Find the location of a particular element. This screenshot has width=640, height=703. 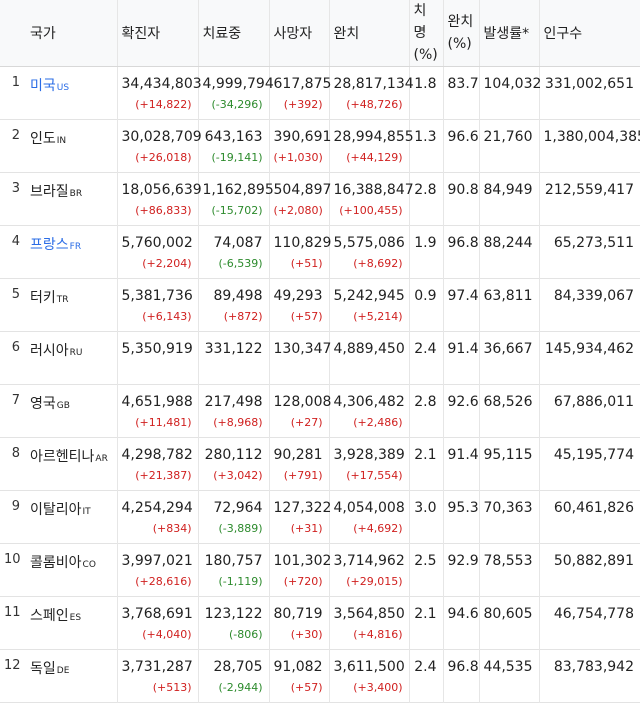

country-cell: 브라질BR is located at coordinates (72, 199).